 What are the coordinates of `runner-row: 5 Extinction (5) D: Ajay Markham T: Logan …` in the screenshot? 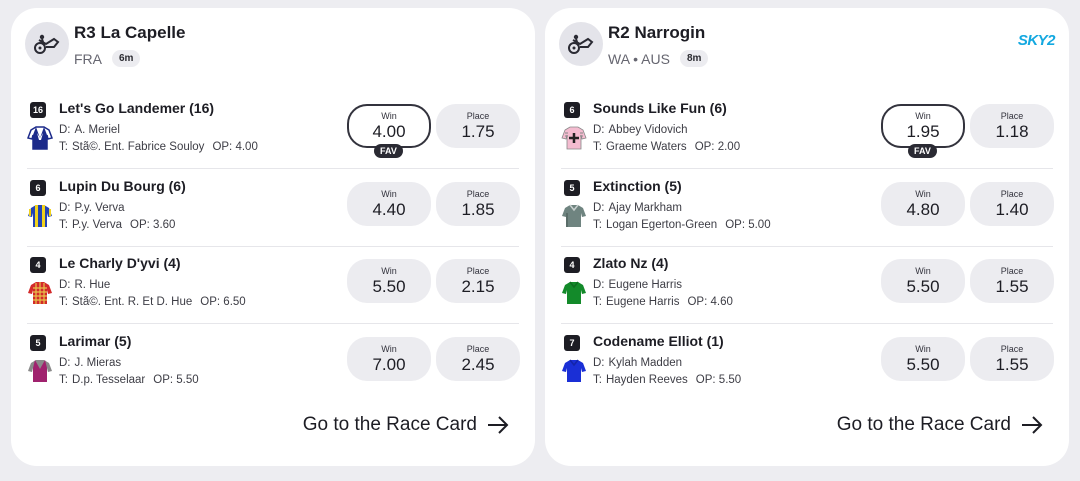 It's located at (807, 208).